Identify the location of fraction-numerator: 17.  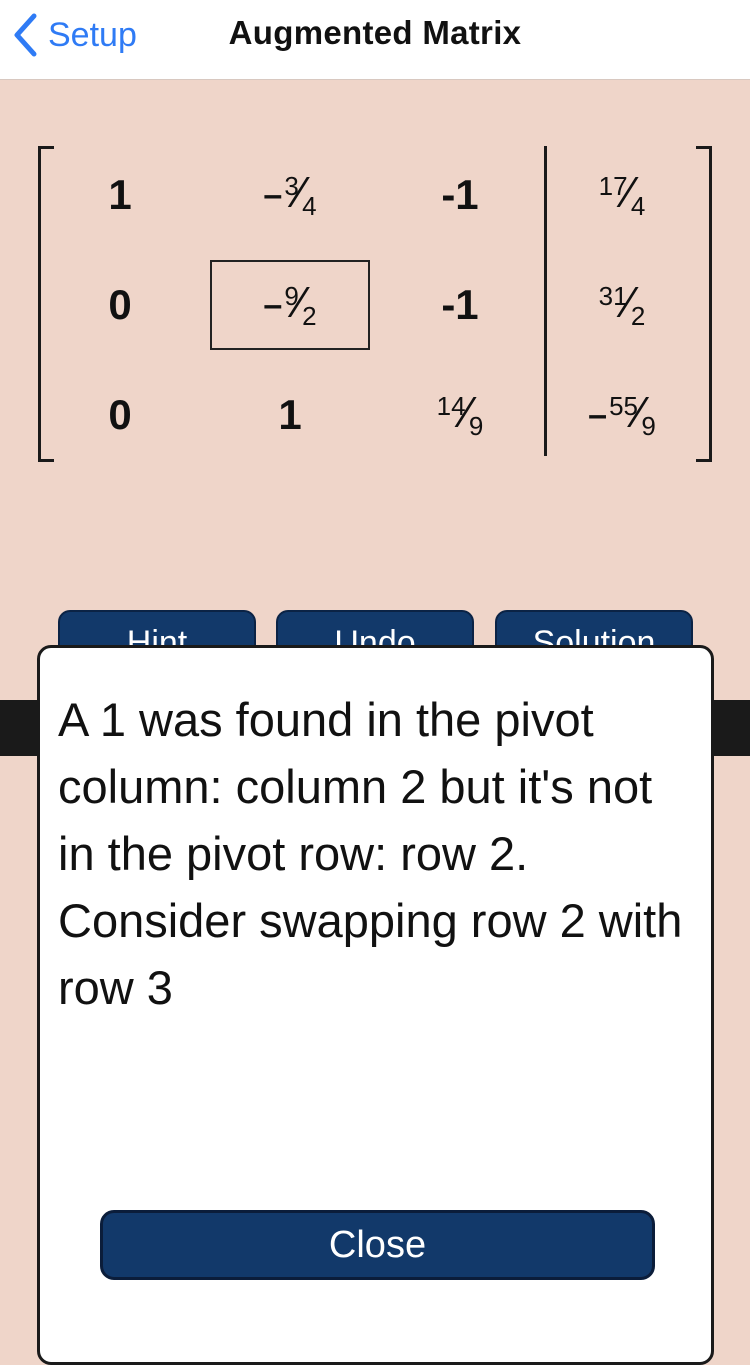
(613, 186).